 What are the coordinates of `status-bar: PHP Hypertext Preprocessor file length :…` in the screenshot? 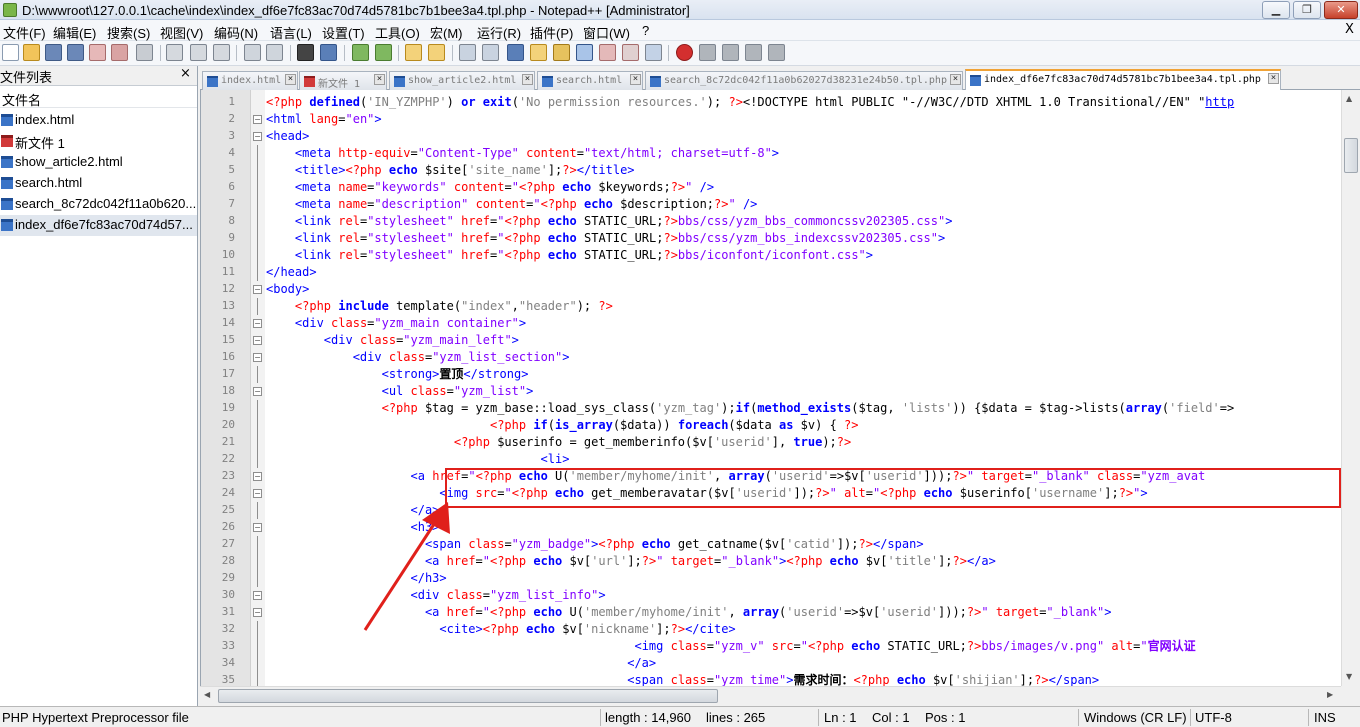 It's located at (680, 716).